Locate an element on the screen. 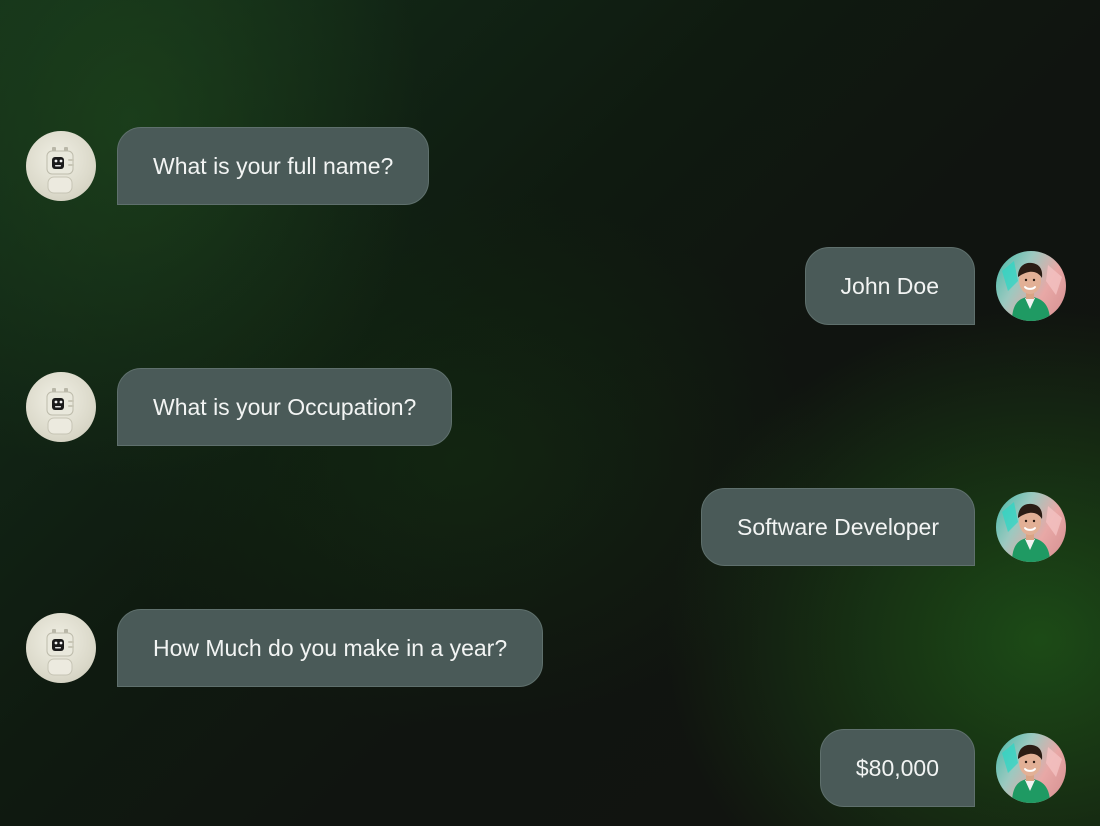  message-bubble: What is your full name? is located at coordinates (273, 166).